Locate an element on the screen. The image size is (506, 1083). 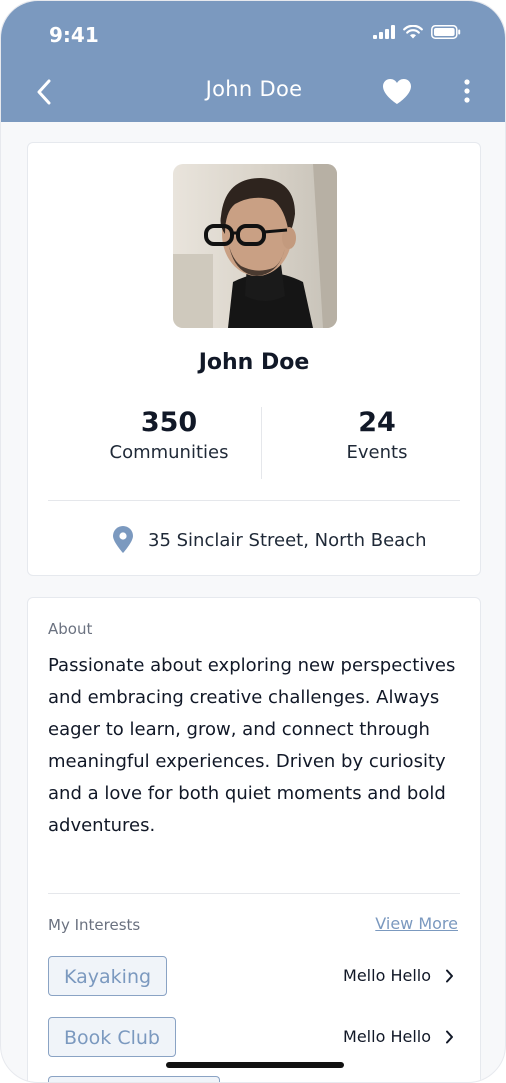
stat-value: 24 is located at coordinates (377, 422).